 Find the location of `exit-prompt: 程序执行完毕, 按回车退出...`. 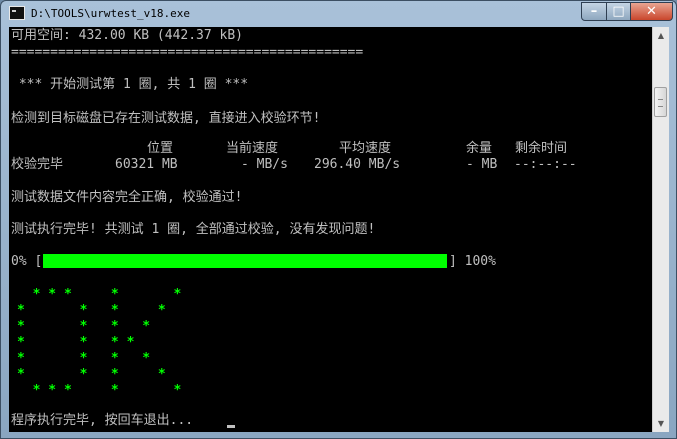

exit-prompt: 程序执行完毕, 按回车退出... is located at coordinates (102, 420).